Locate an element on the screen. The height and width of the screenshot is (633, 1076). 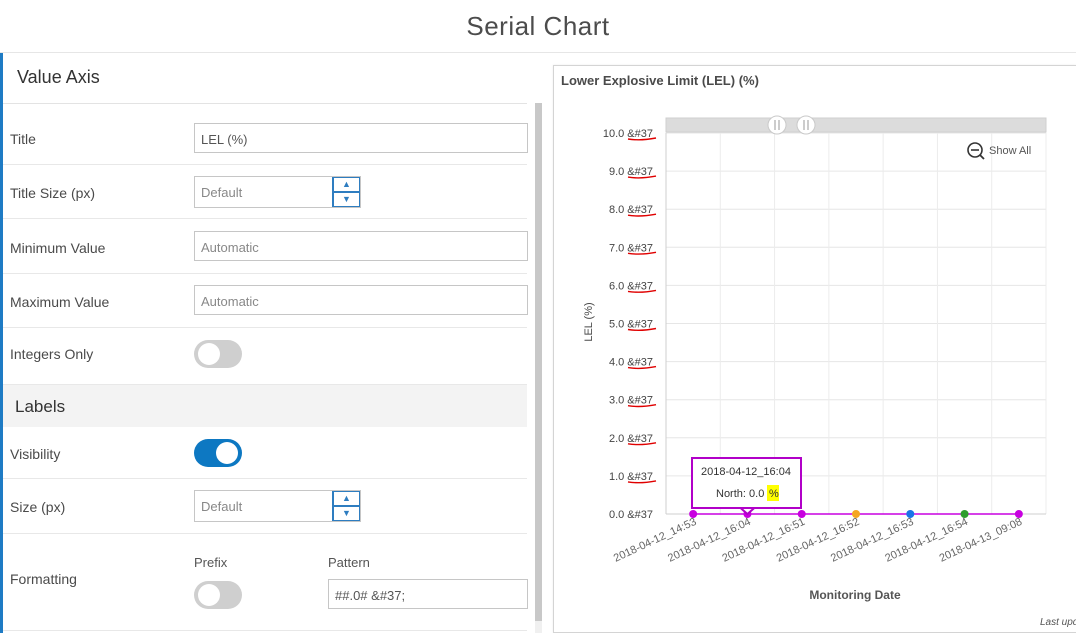
title-size-label: Title Size (px) is located at coordinates (53, 193).